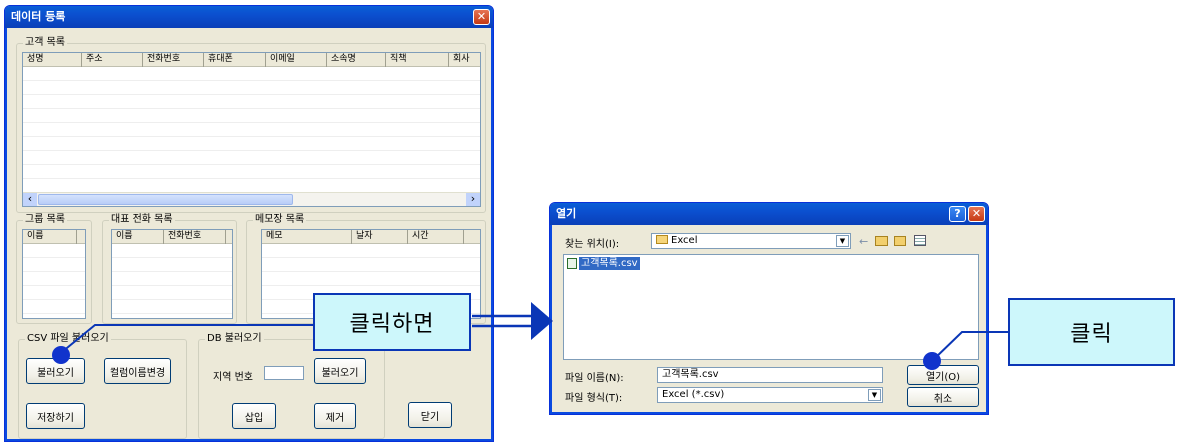 The image size is (1183, 446). What do you see at coordinates (38, 16) in the screenshot?
I see `window-title-text: 데이터 등록` at bounding box center [38, 16].